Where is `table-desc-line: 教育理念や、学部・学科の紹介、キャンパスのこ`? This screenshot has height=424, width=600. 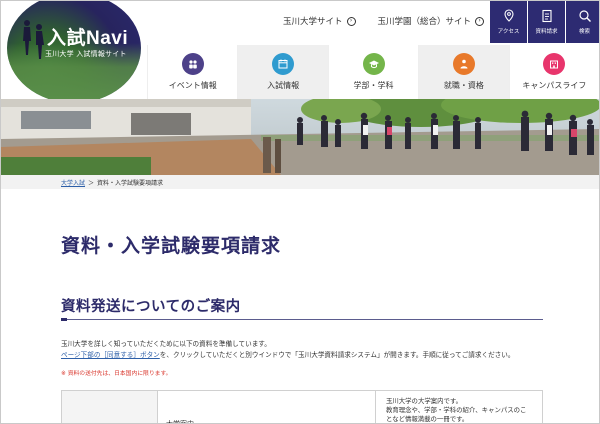 table-desc-line: 教育理念や、学部・学科の紹介、キャンパスのこ is located at coordinates (456, 410).